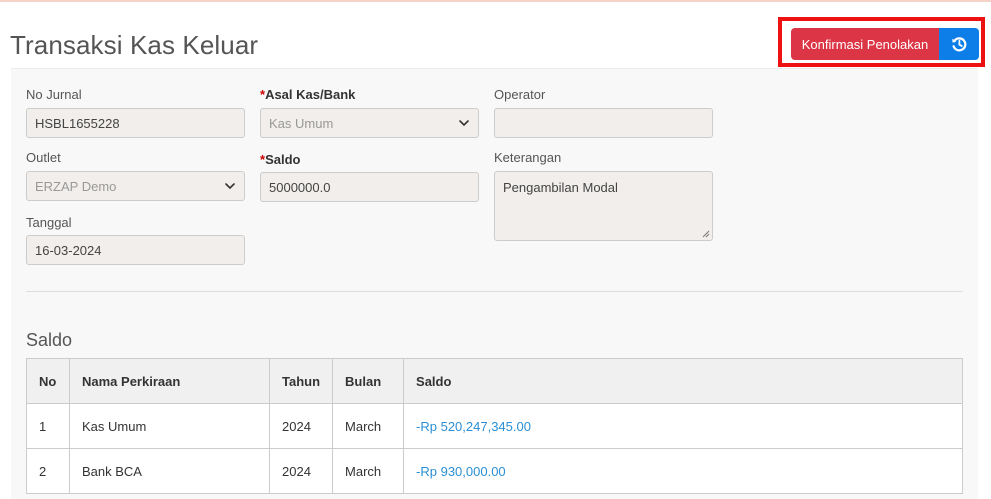 This screenshot has height=499, width=991. What do you see at coordinates (461, 471) in the screenshot?
I see `saldo-amount-link: -Rp 930,000.00` at bounding box center [461, 471].